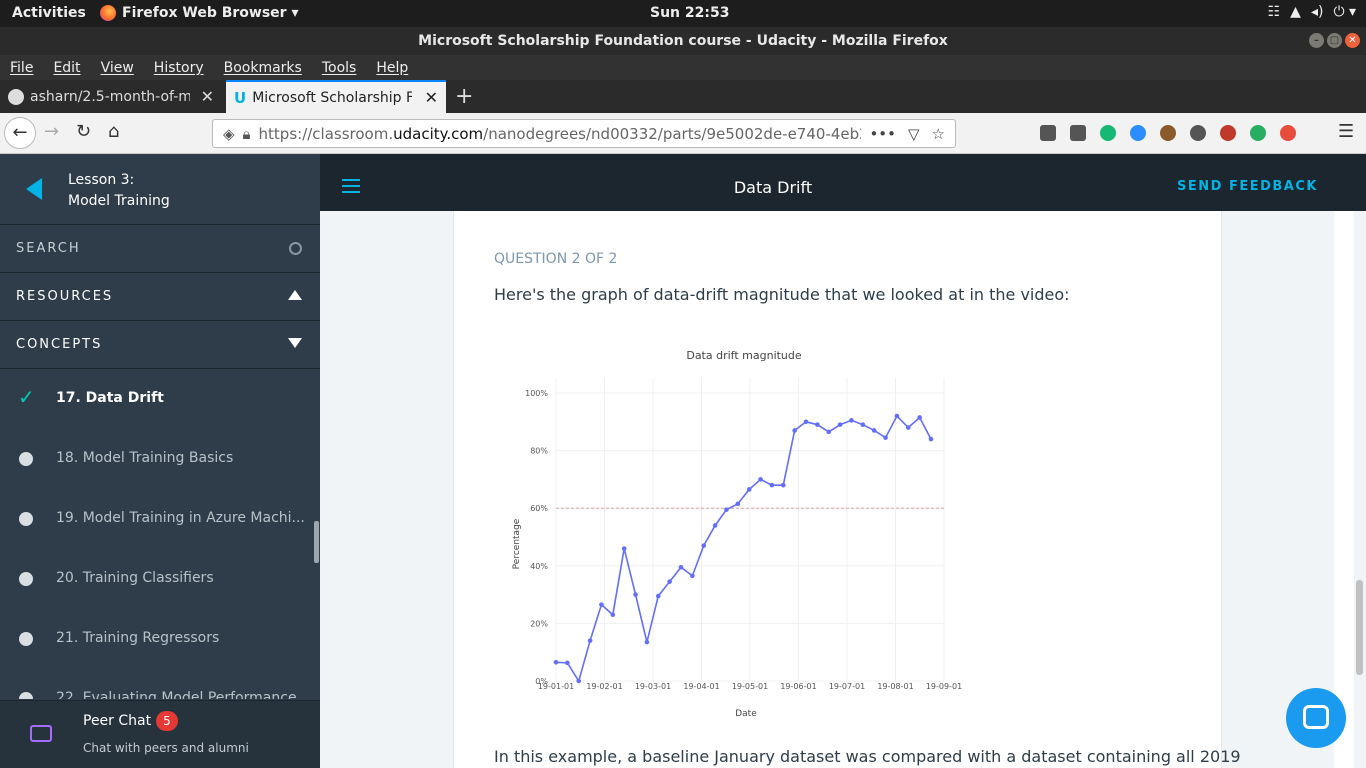  I want to click on page-scrollbar, so click(1359, 627).